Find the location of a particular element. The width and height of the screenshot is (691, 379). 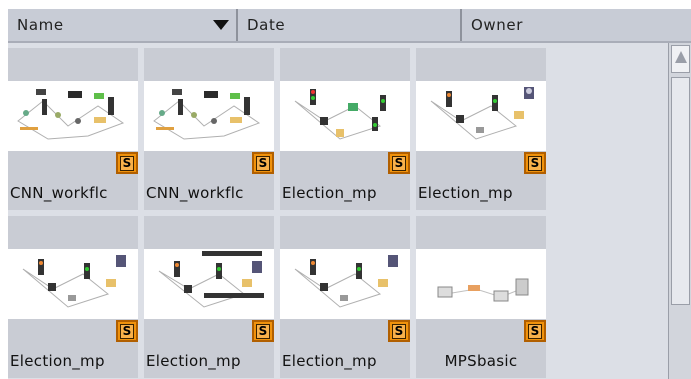

column-header-name-label: Name is located at coordinates (40, 25).